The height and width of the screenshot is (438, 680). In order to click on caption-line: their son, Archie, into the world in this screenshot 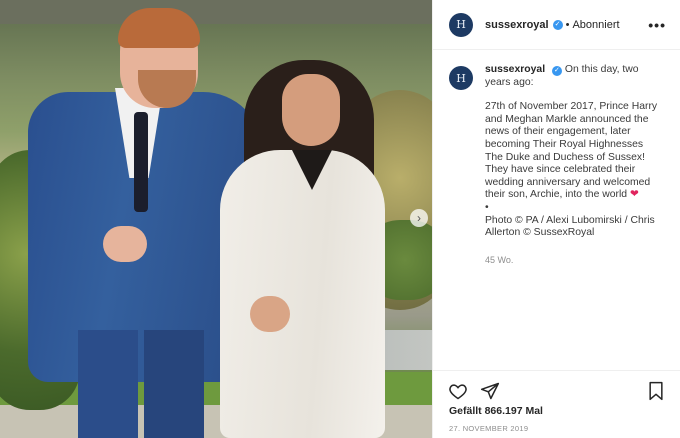, I will do `click(556, 195)`.